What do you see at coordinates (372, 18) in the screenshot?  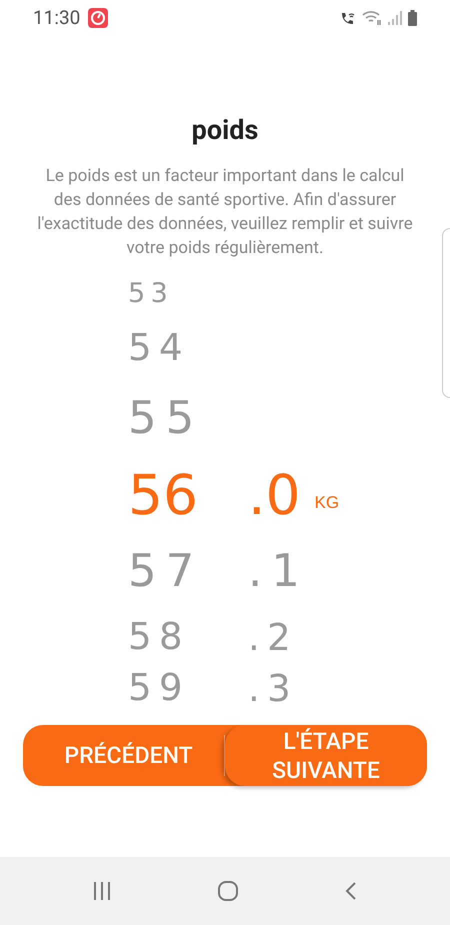 I see `wifi-icon` at bounding box center [372, 18].